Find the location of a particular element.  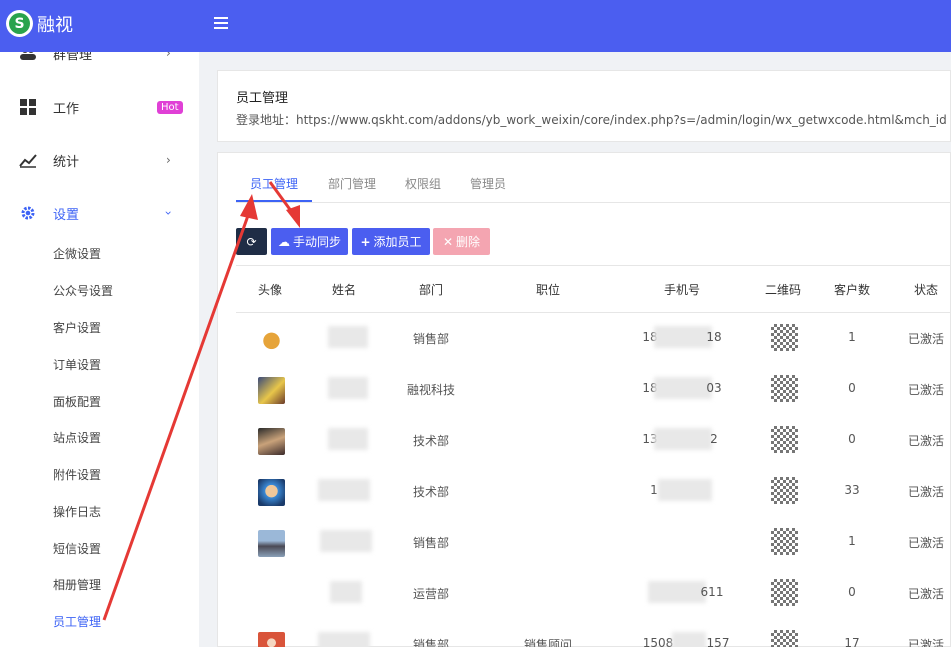

sidebar-item-stats: 统计 › is located at coordinates (99, 160).